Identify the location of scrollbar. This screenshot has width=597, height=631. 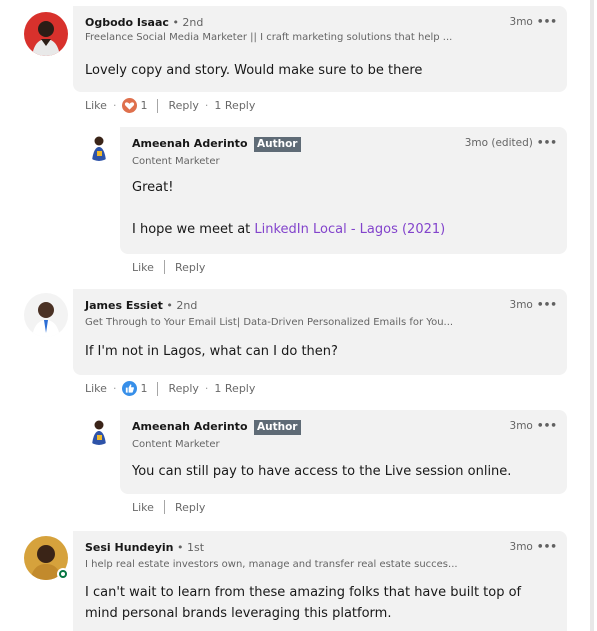
(592, 315).